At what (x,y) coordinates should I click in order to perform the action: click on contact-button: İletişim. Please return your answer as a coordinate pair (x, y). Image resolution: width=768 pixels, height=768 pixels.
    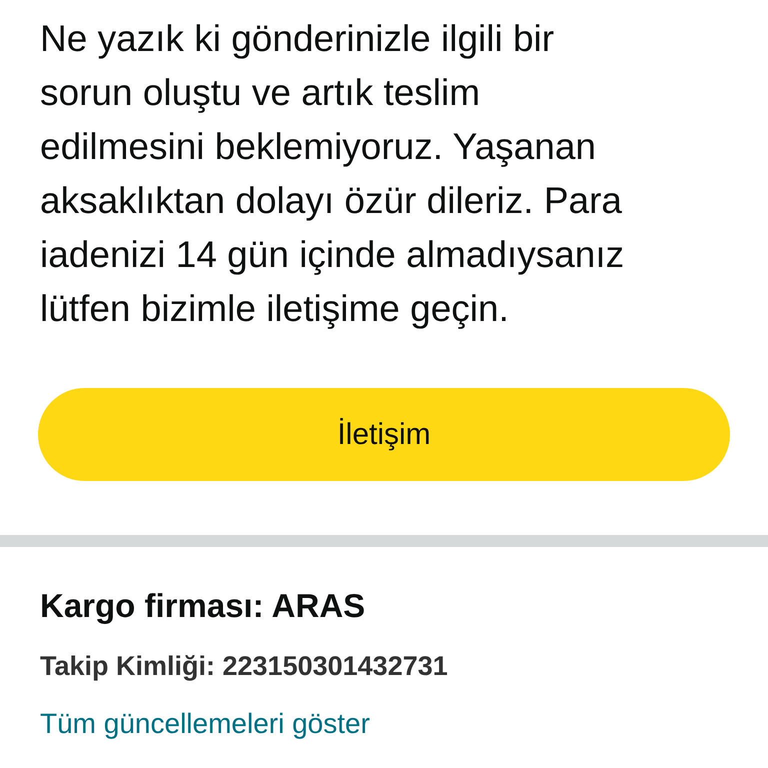
    Looking at the image, I should click on (384, 434).